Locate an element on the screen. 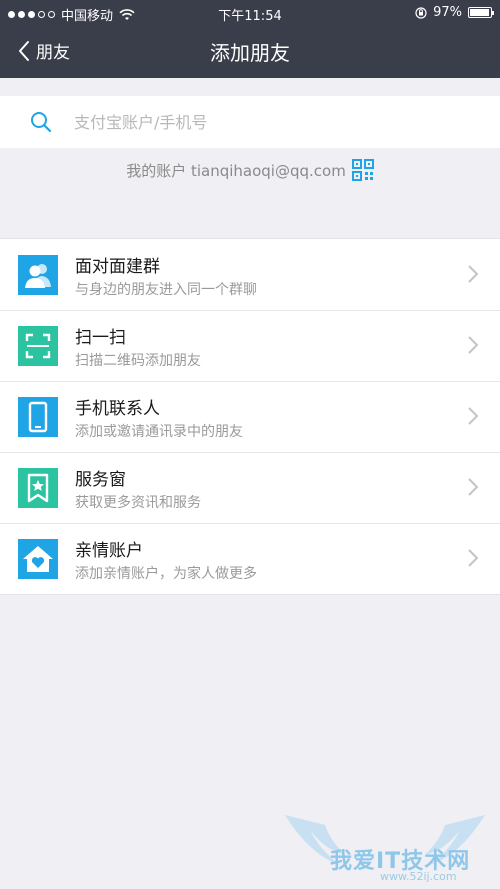 The image size is (500, 889). search-bar is located at coordinates (250, 122).